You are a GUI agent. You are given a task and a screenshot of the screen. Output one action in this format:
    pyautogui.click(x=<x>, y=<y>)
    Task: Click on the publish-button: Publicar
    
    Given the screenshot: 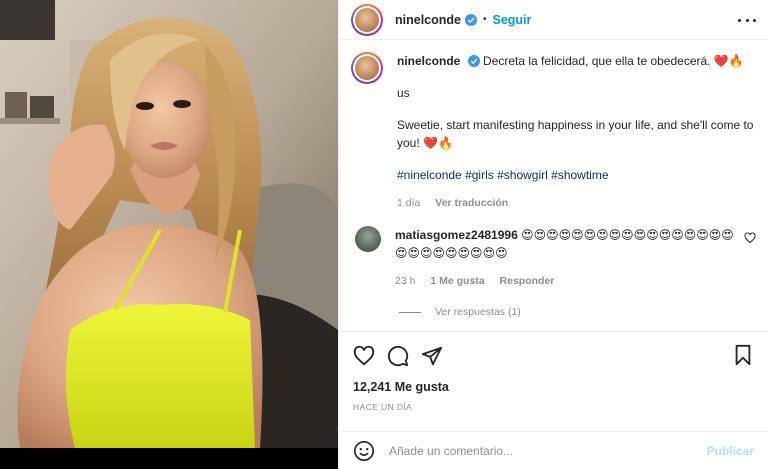 What is the action you would take?
    pyautogui.click(x=730, y=451)
    